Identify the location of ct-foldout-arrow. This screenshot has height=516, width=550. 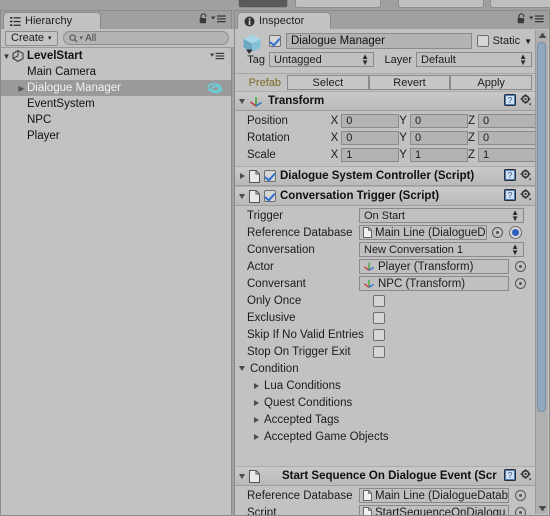
(242, 196).